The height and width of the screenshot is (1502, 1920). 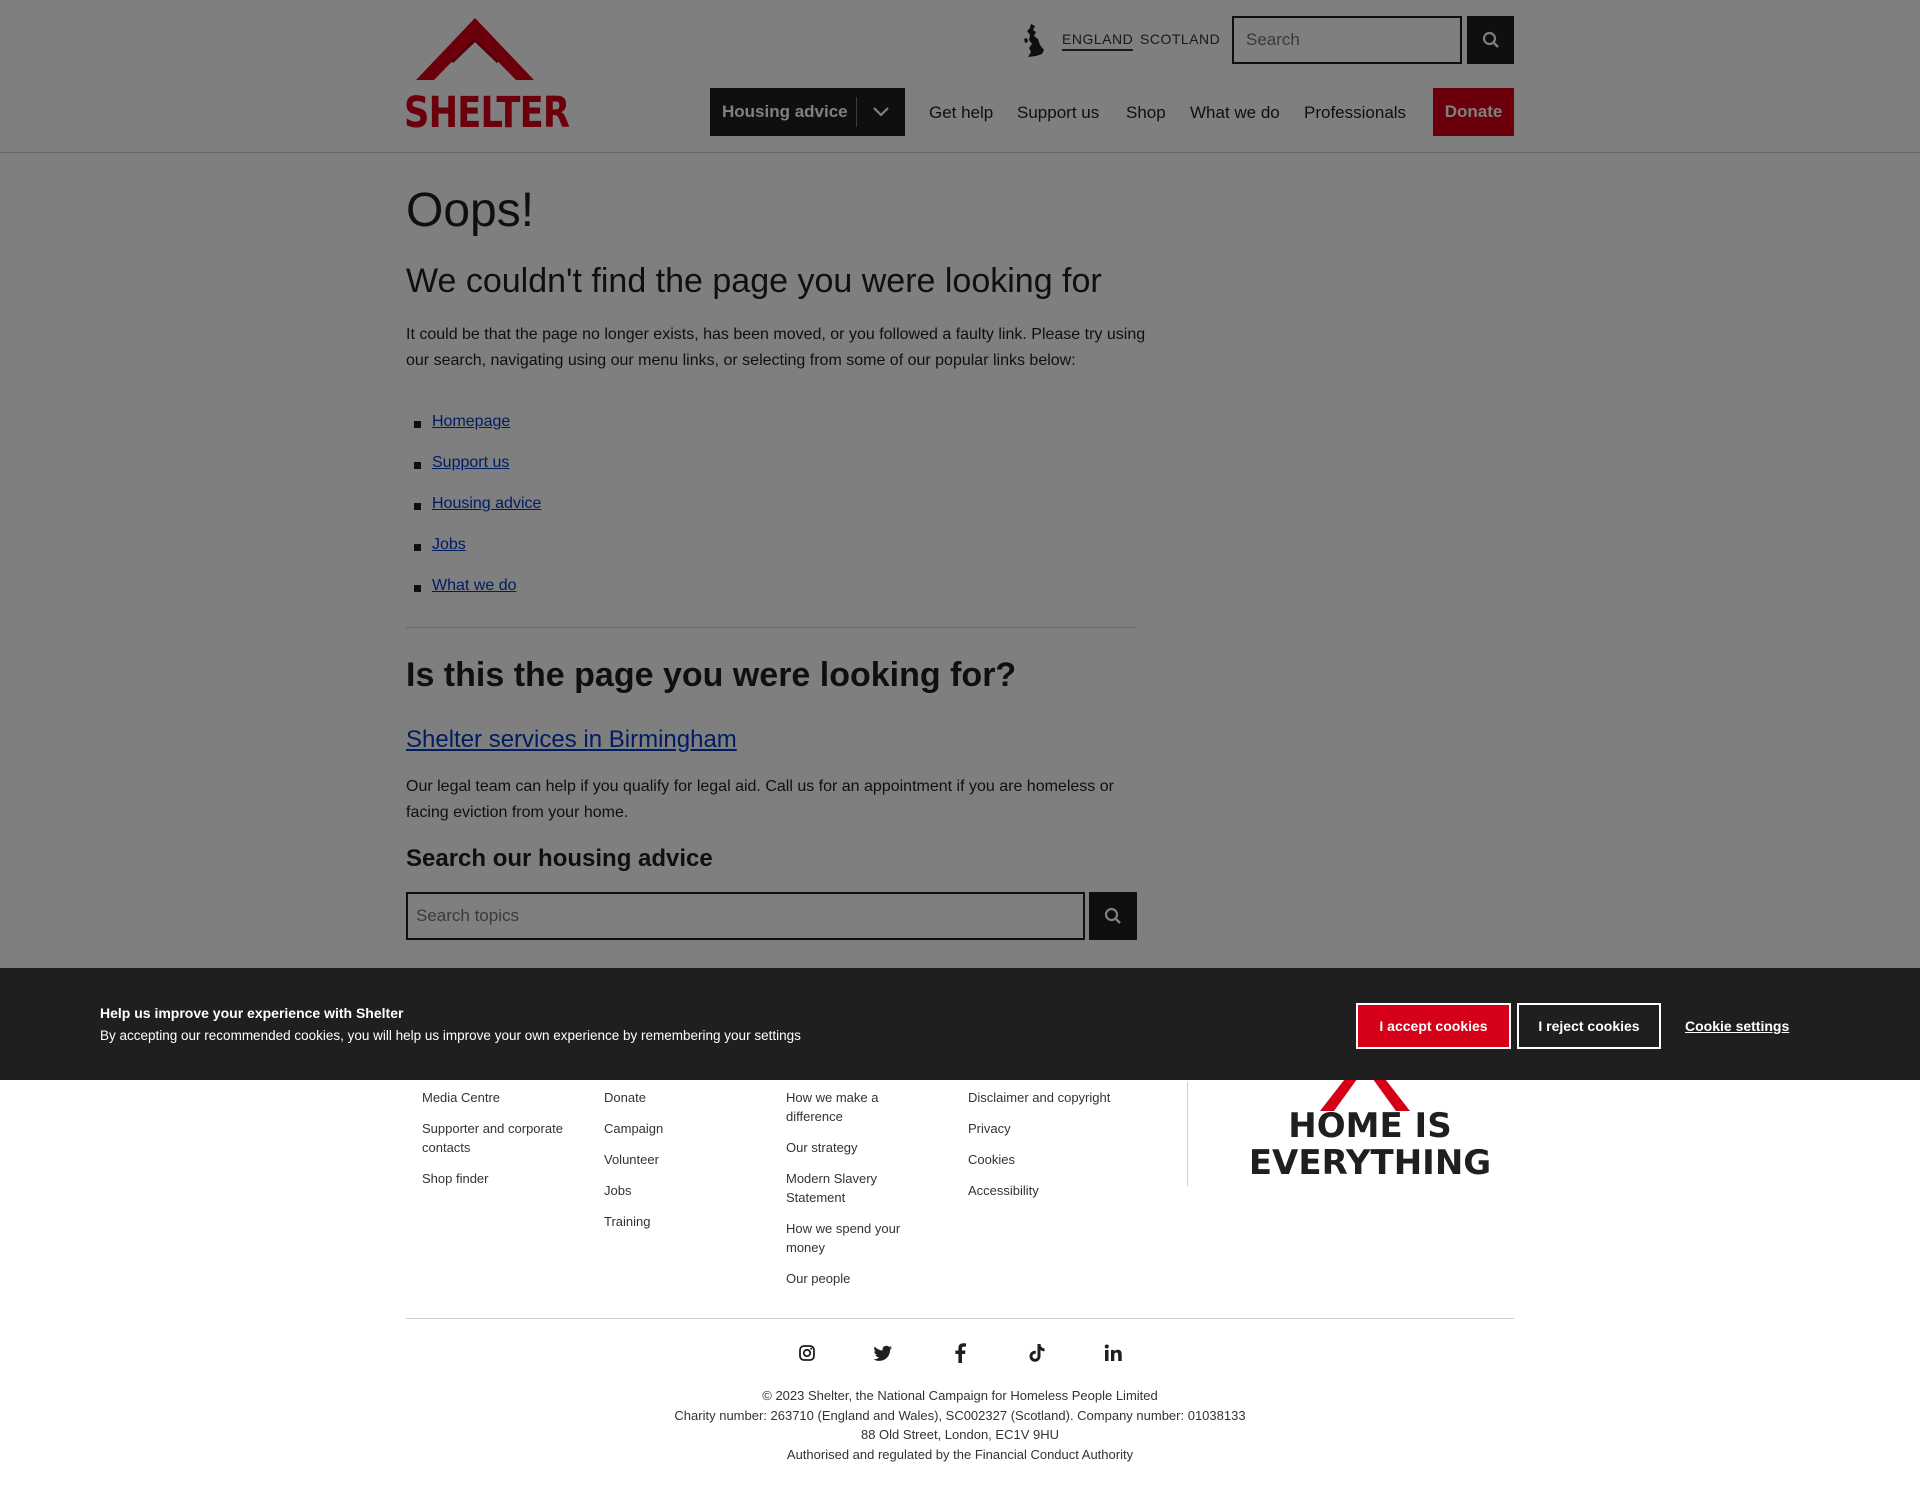 I want to click on divider, so click(x=771, y=627).